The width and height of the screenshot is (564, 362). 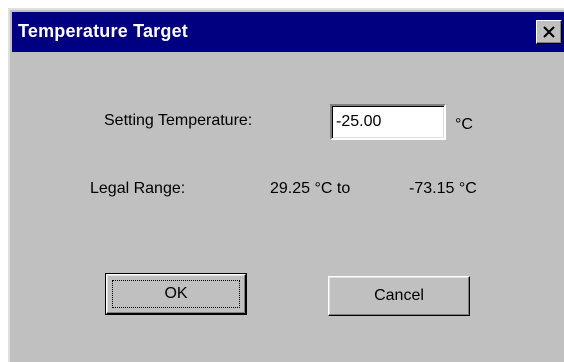 What do you see at coordinates (310, 188) in the screenshot?
I see `legal-range-low: 29.25 °C to` at bounding box center [310, 188].